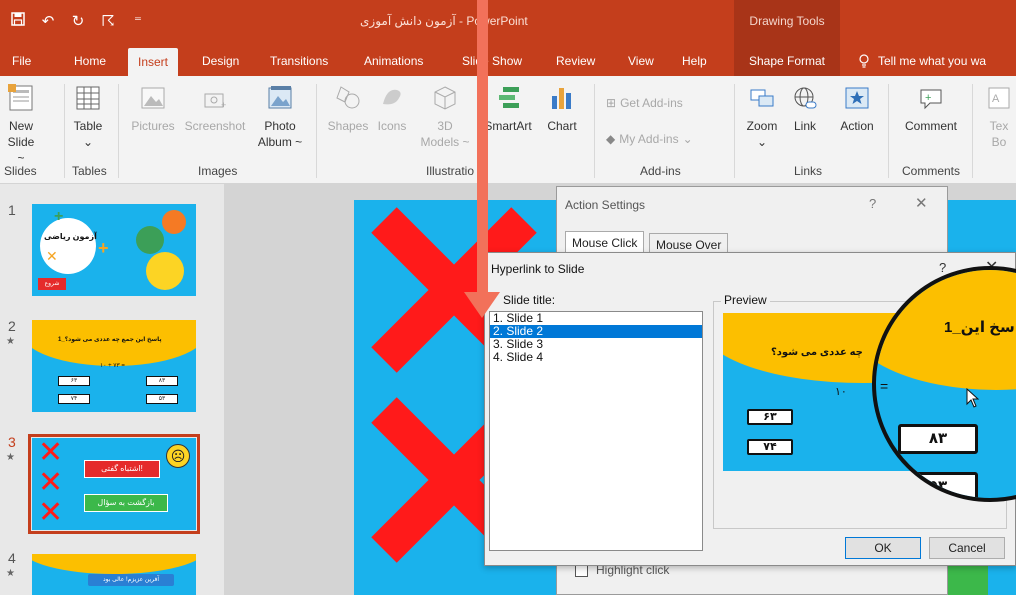 The height and width of the screenshot is (595, 1016). I want to click on smartart-icon, so click(509, 97).